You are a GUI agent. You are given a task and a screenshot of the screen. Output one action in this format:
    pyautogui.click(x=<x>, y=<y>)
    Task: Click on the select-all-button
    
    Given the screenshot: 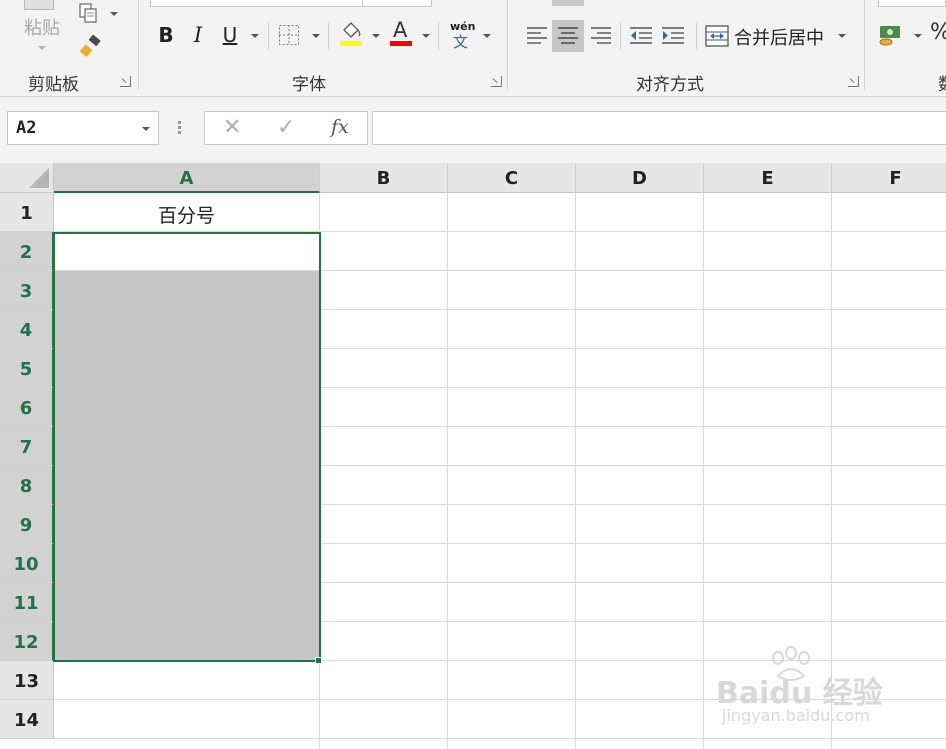 What is the action you would take?
    pyautogui.click(x=27, y=178)
    